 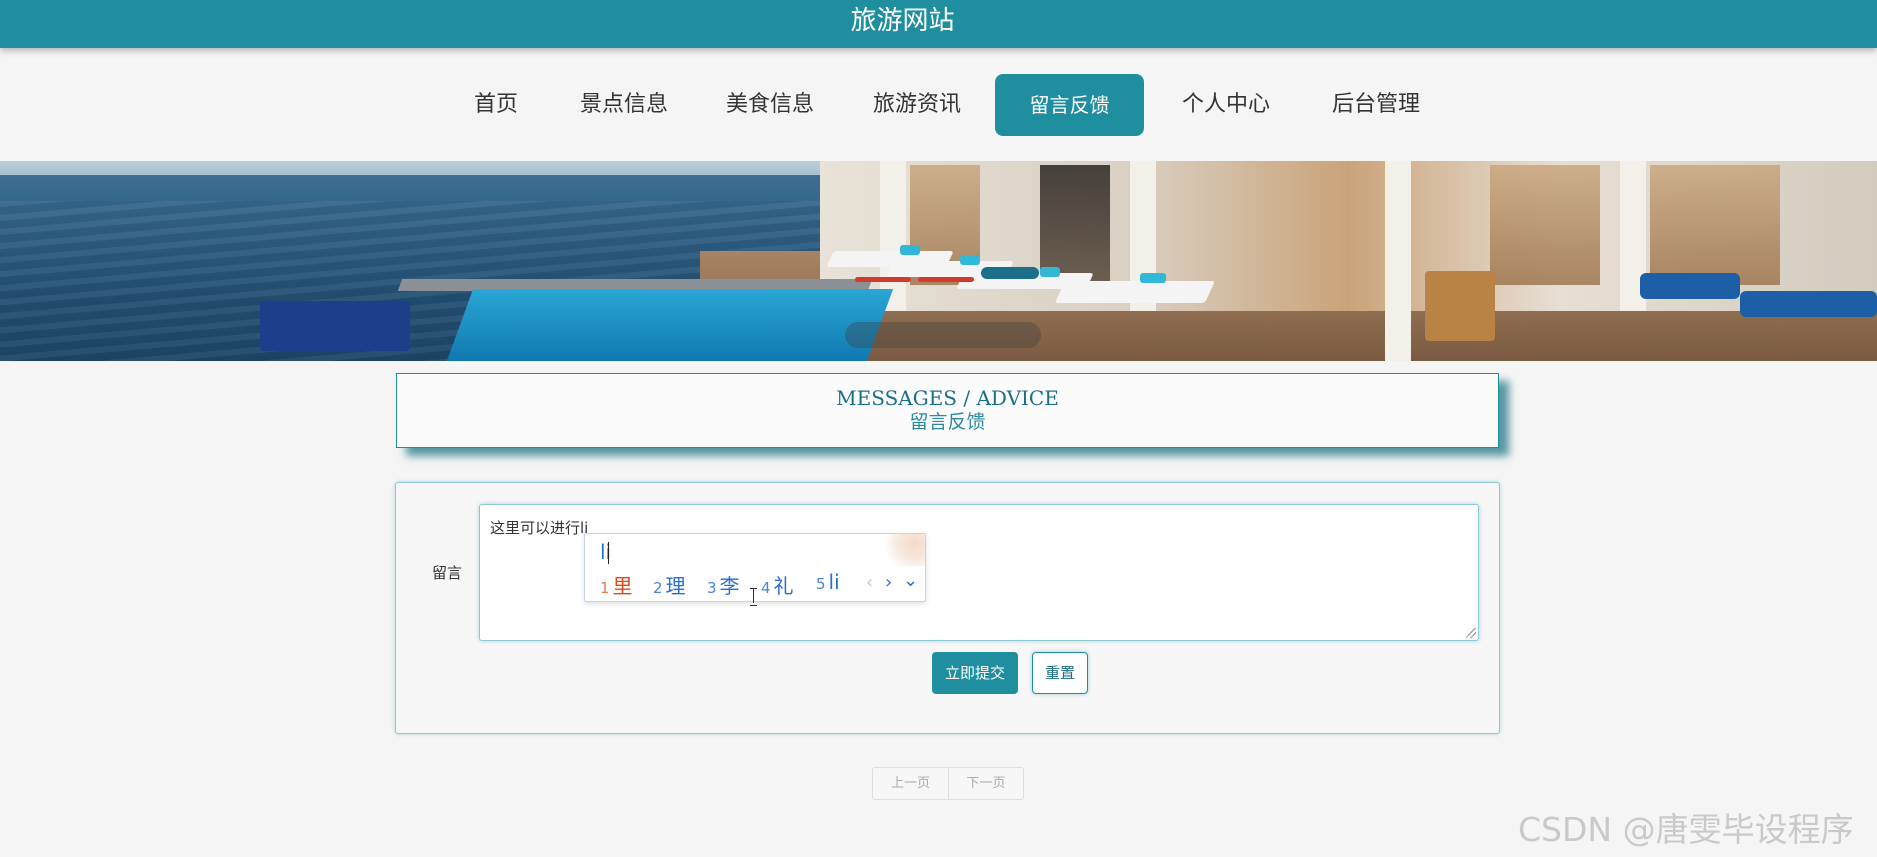 I want to click on next-page-button: 下一页, so click(x=985, y=783).